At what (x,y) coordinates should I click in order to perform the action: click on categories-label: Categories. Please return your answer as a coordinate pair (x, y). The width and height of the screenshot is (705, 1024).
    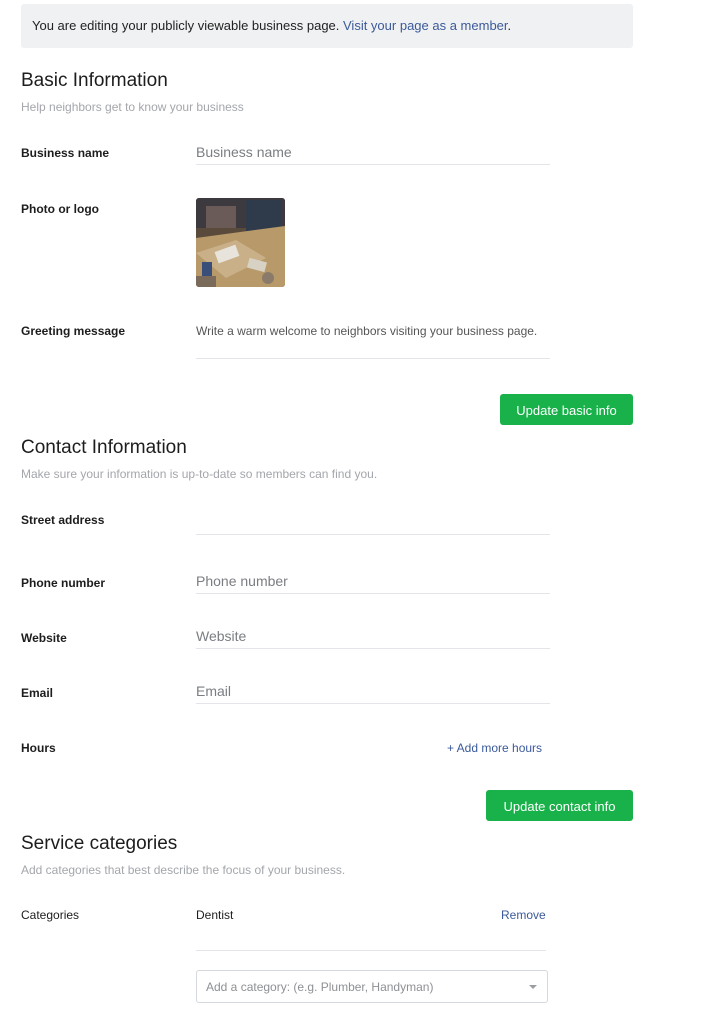
    Looking at the image, I should click on (50, 915).